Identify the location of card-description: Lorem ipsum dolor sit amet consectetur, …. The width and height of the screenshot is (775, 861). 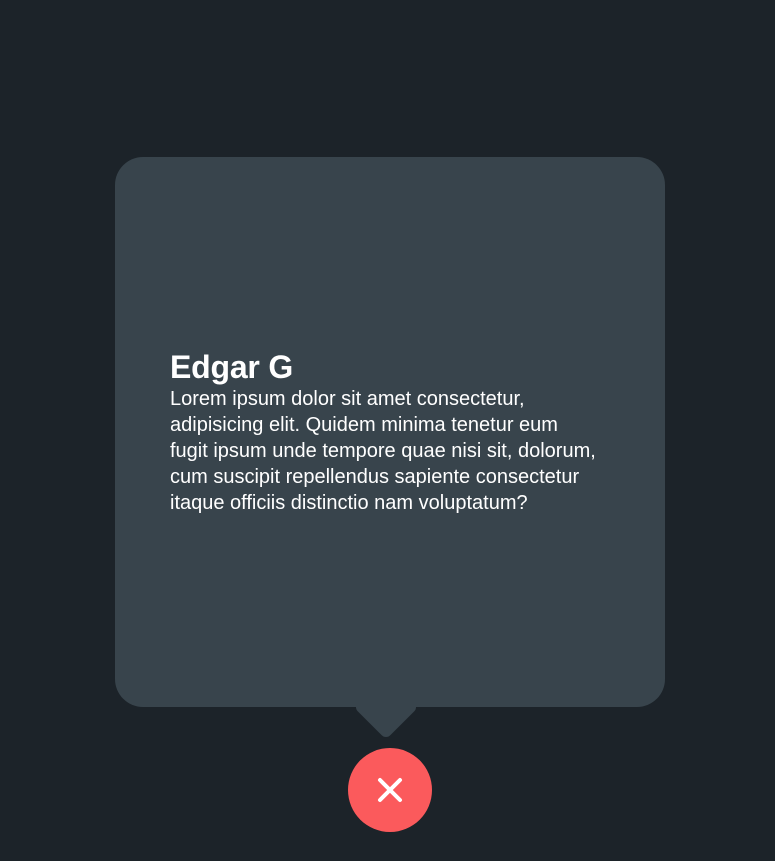
(383, 451).